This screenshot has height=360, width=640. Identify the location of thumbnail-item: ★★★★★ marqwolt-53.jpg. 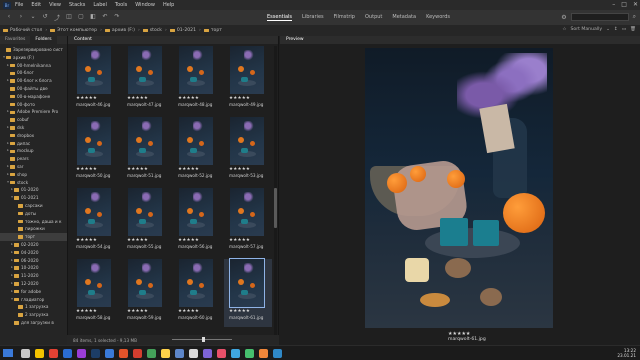
(248, 151).